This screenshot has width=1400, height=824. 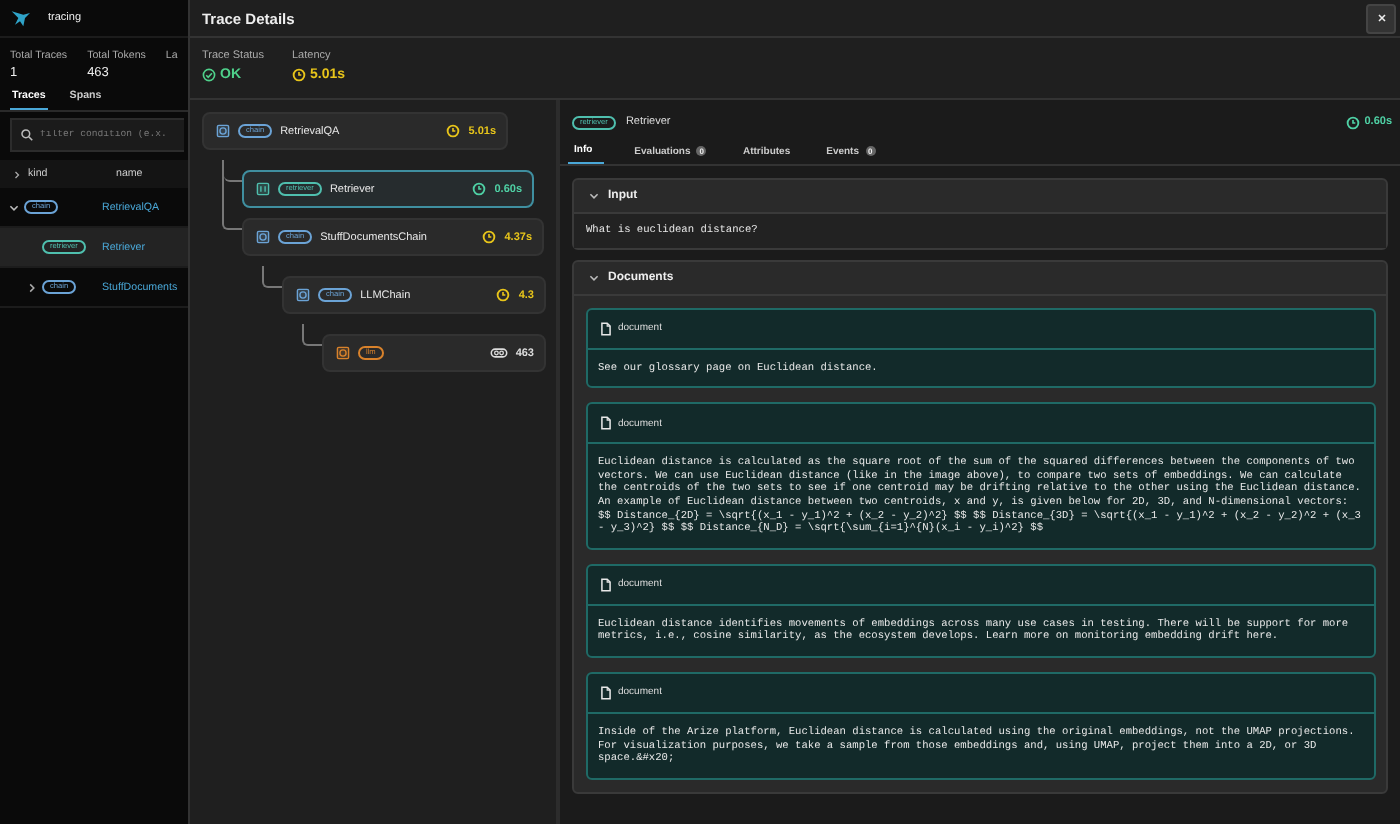 I want to click on token-icon, so click(x=498, y=353).